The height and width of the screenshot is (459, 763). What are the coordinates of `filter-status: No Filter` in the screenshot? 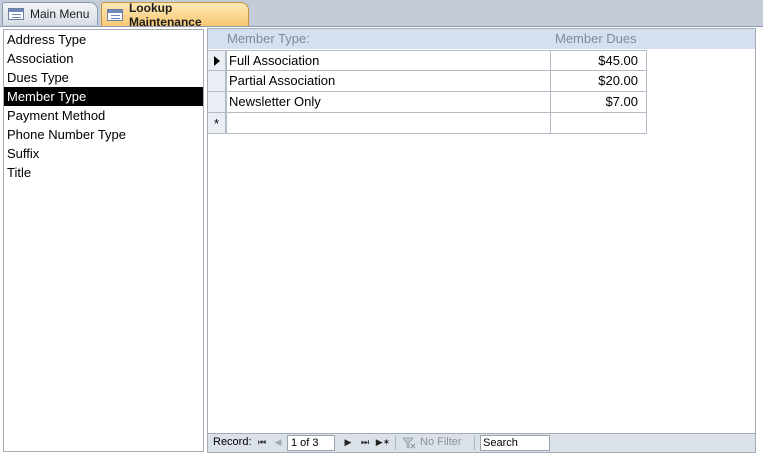 It's located at (441, 442).